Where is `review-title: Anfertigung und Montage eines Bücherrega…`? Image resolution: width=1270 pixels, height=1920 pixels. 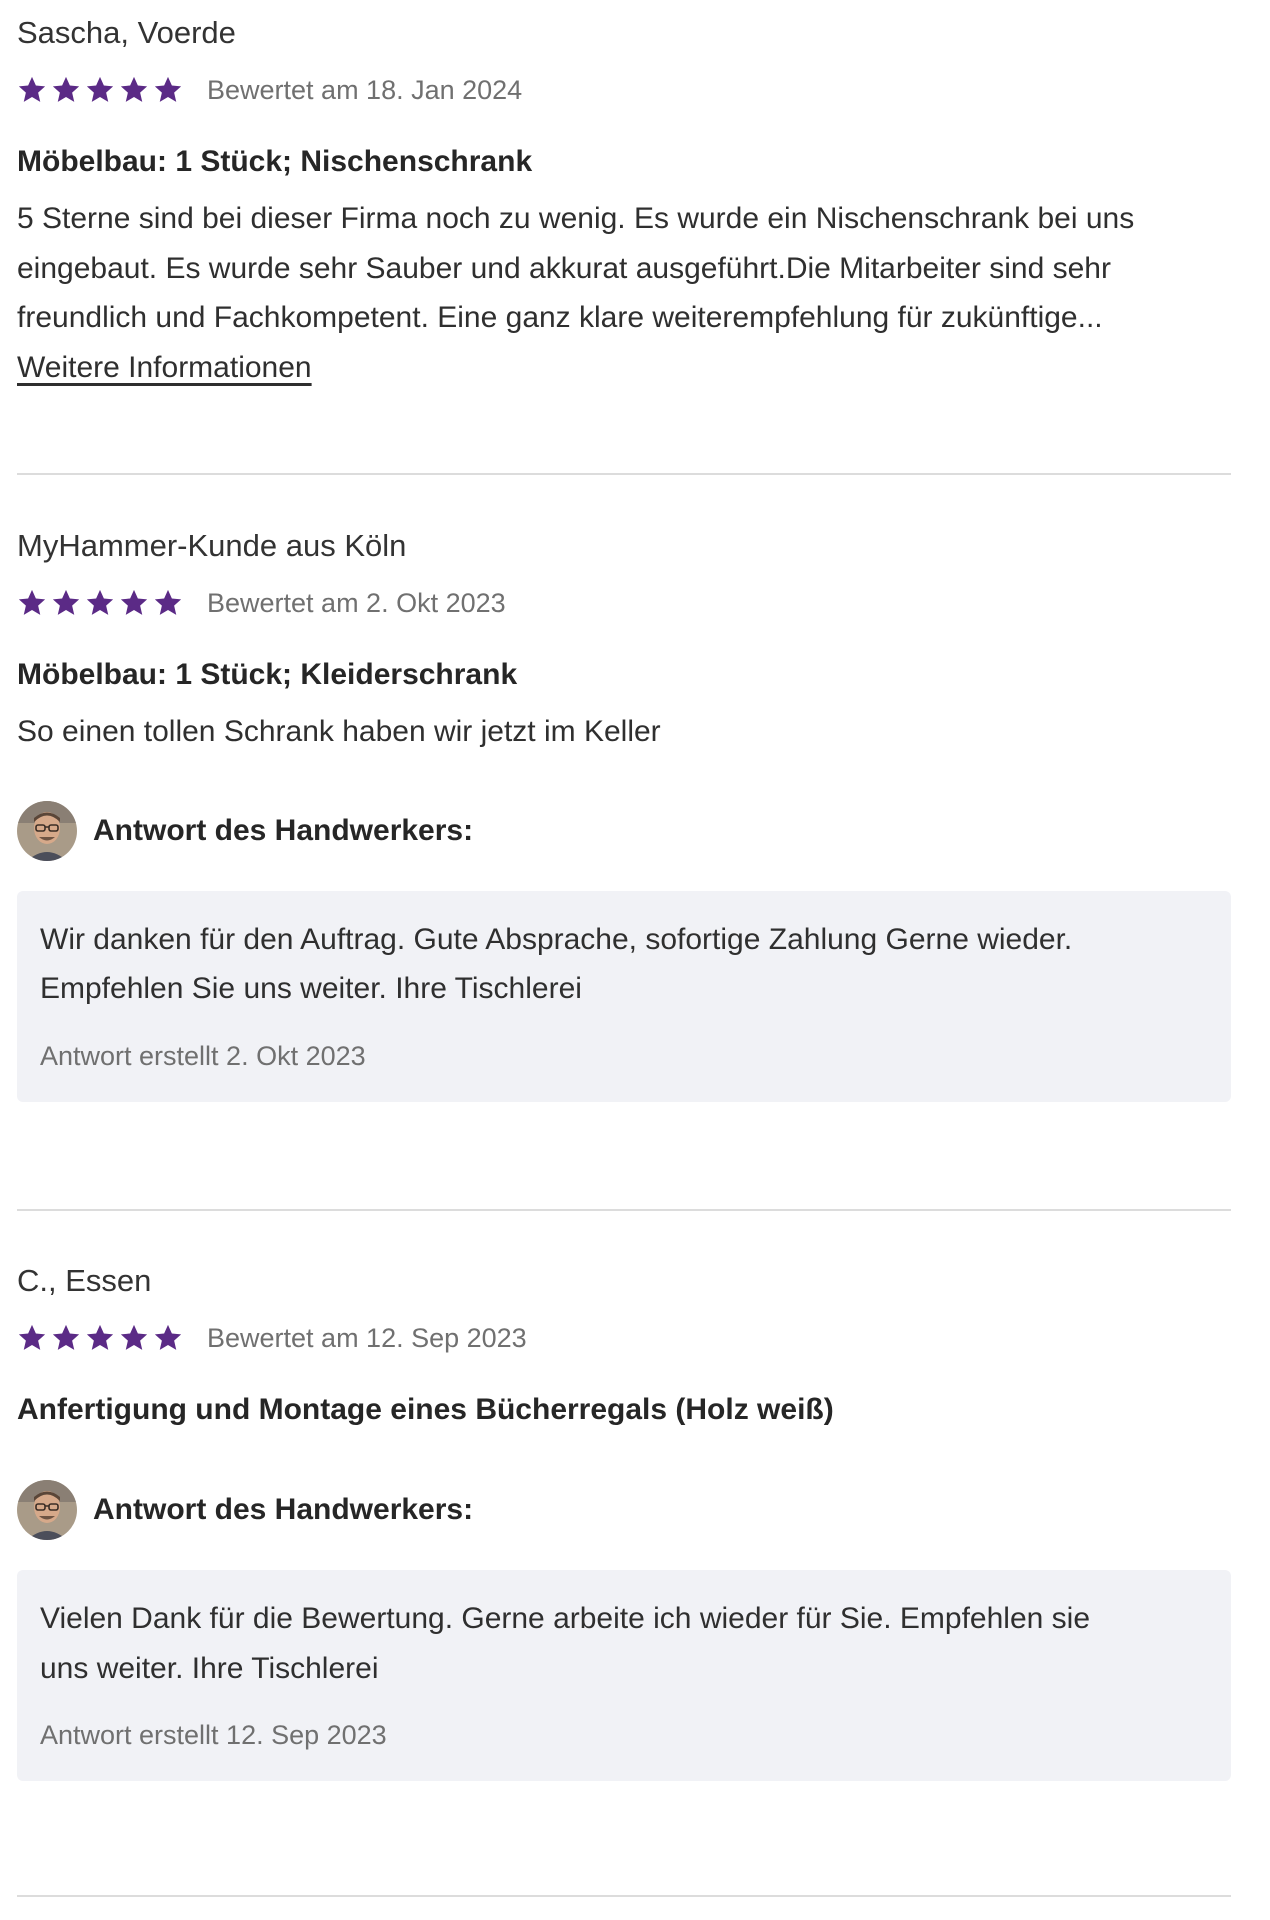
review-title: Anfertigung und Montage eines Bücherrega… is located at coordinates (425, 1409).